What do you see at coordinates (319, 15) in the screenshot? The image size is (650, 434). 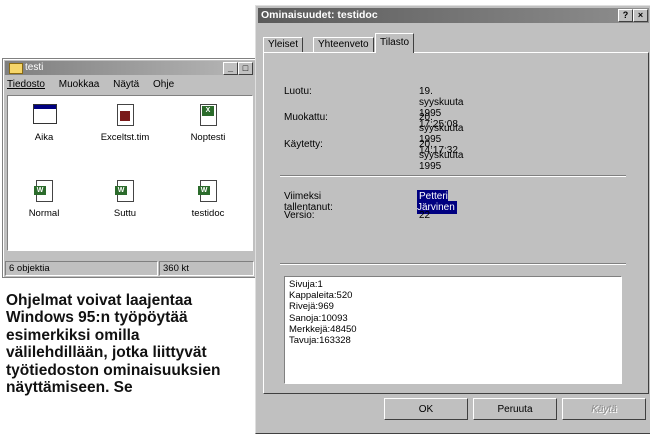 I see `dialog-title: Ominaisuudet: testidoc` at bounding box center [319, 15].